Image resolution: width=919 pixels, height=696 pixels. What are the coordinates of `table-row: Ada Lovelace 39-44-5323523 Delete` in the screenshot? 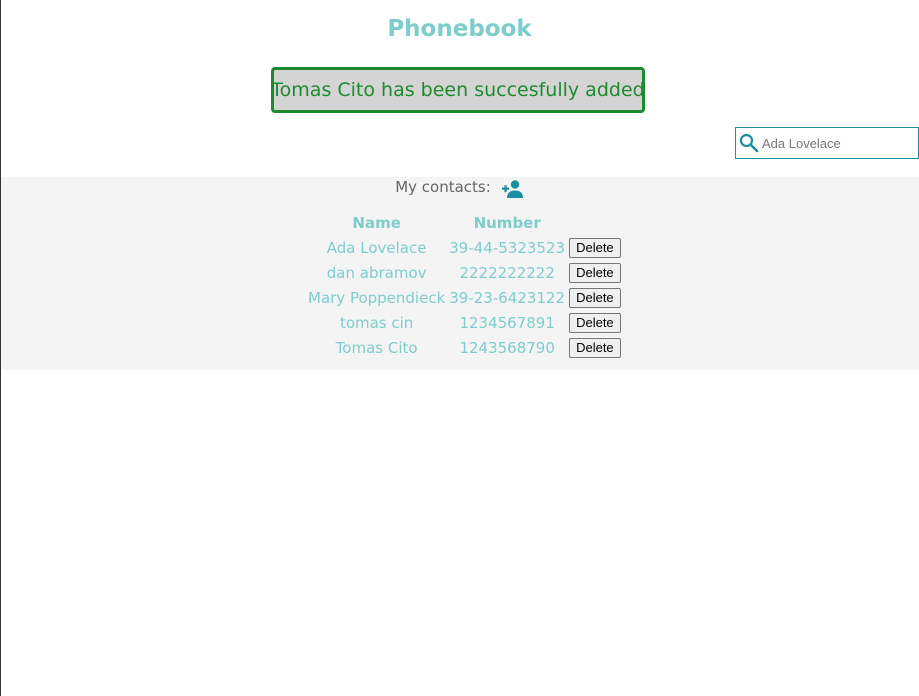 It's located at (464, 247).